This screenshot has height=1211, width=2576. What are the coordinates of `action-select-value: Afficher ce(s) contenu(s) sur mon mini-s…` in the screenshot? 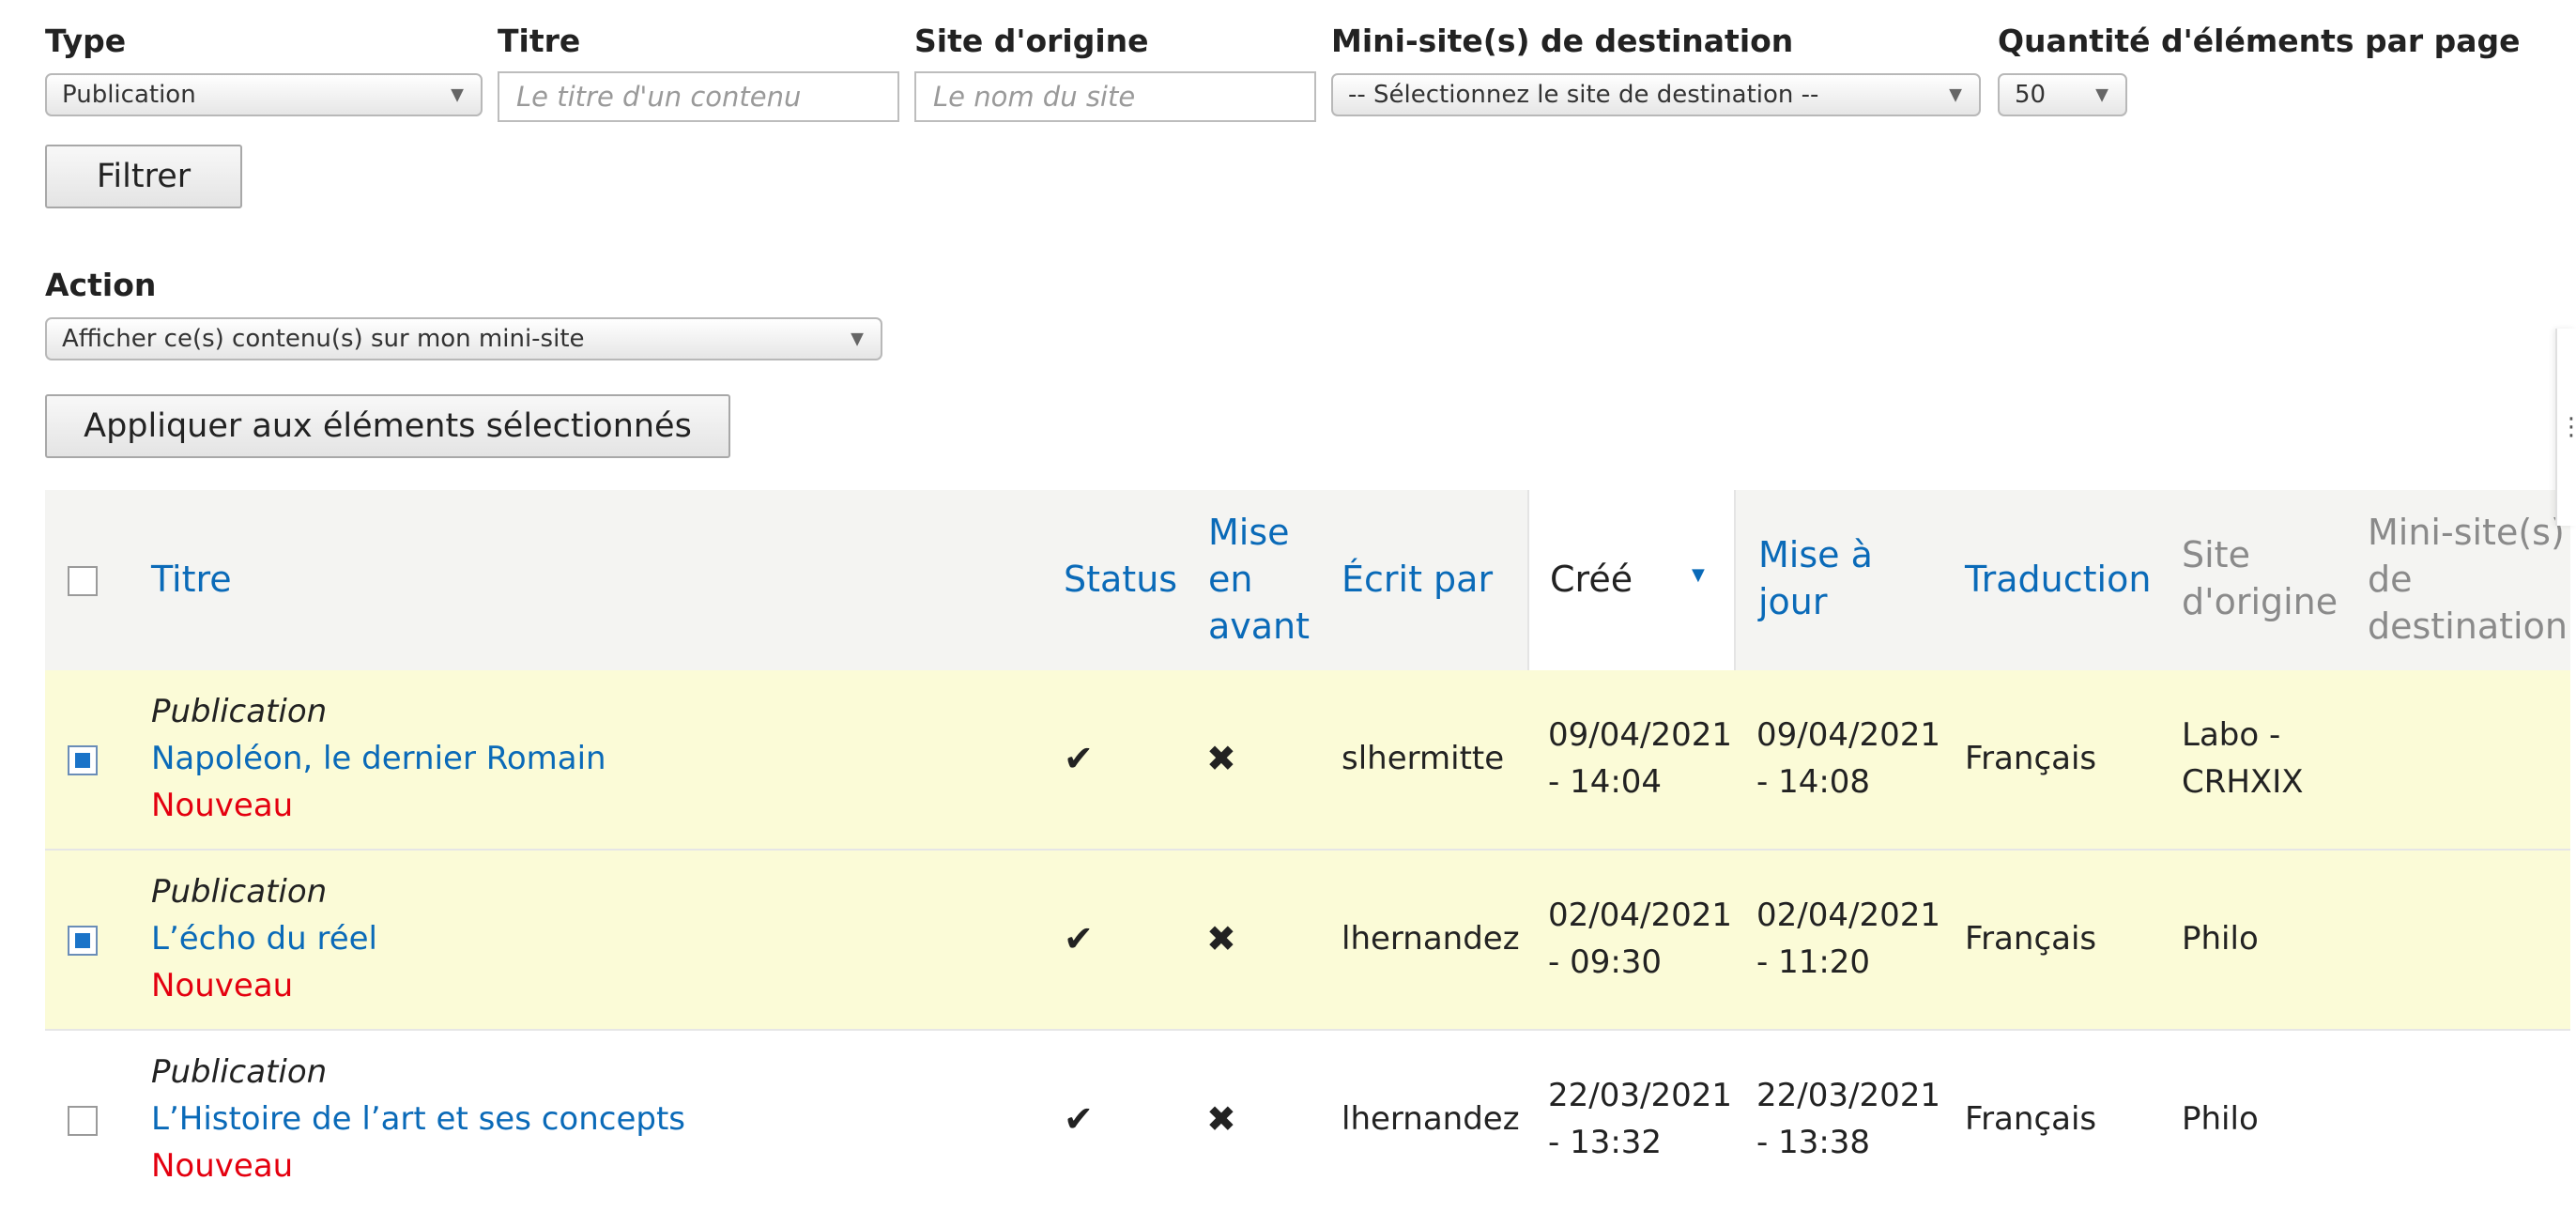 It's located at (324, 339).